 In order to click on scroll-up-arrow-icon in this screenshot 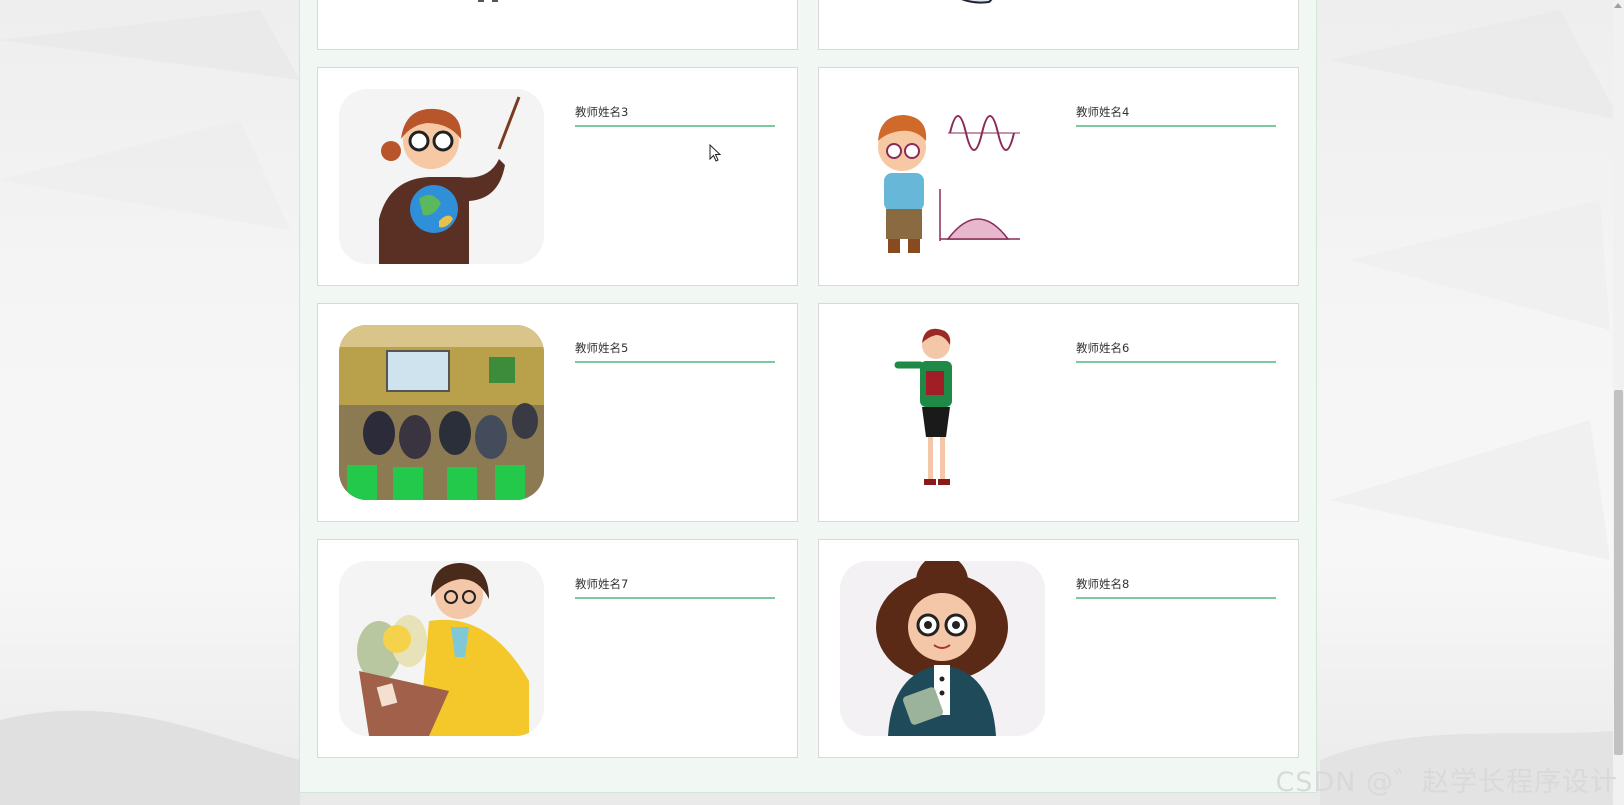, I will do `click(1618, 5)`.